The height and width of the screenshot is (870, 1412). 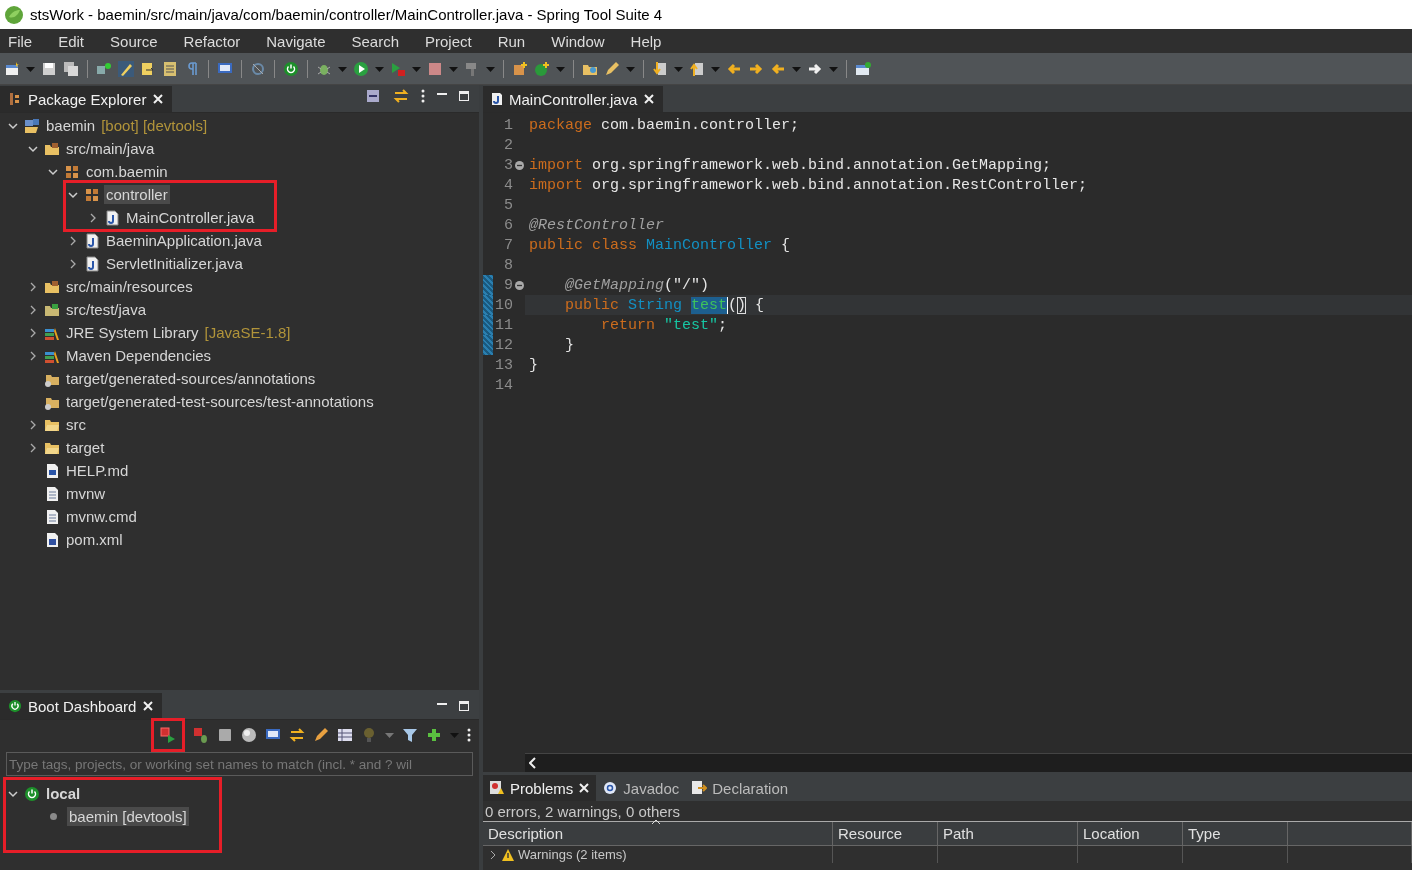 I want to click on line-number: 13, so click(x=503, y=365).